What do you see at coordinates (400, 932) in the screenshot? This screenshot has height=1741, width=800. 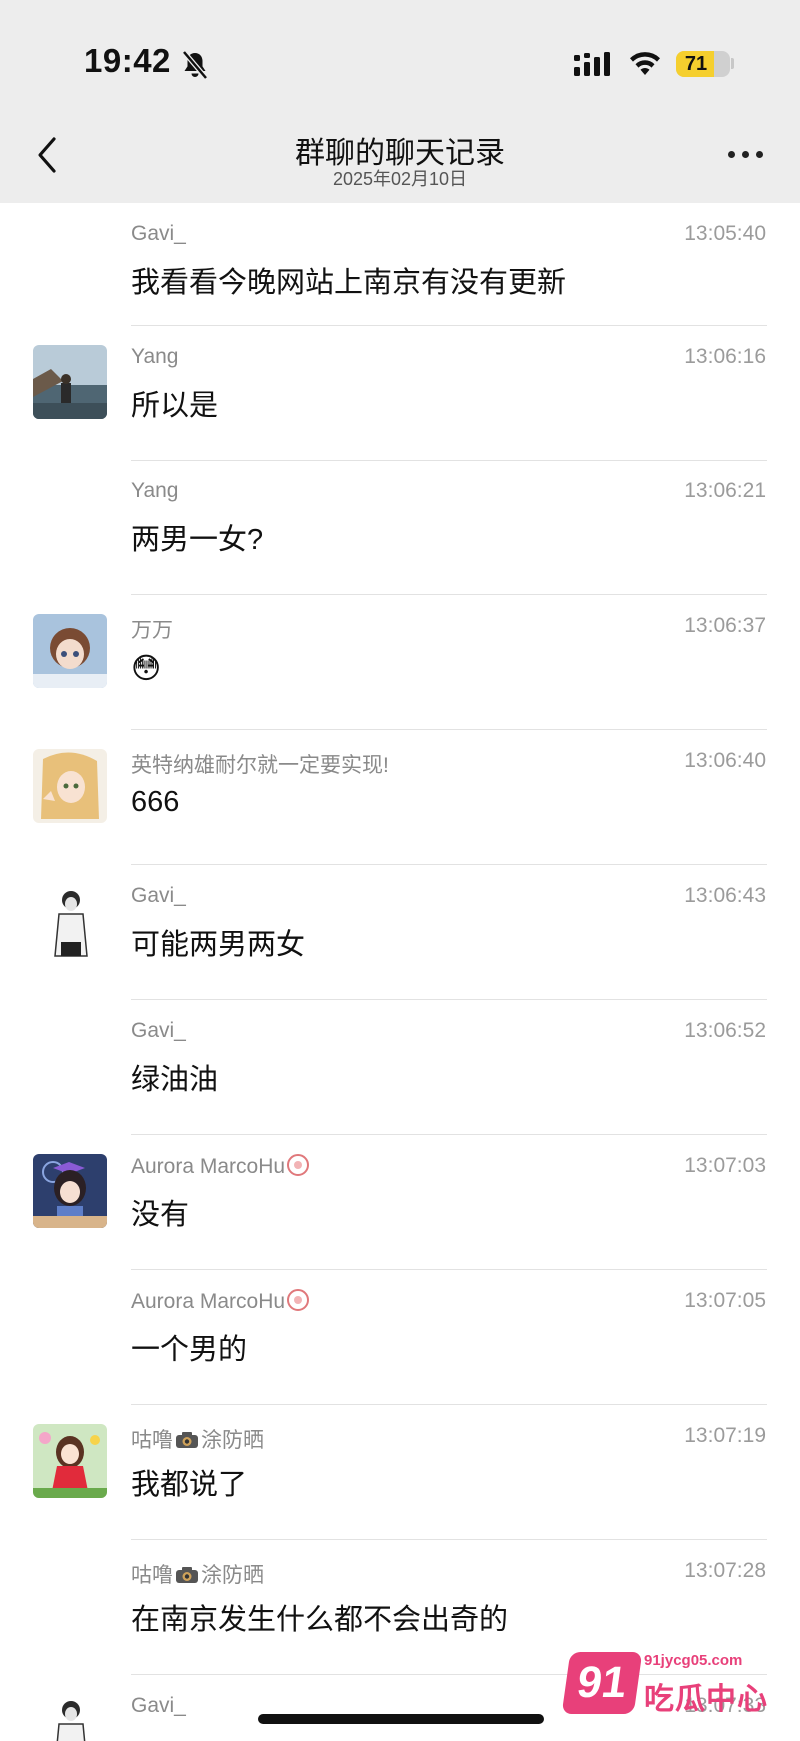 I see `message-row: Gavi_ 13:06:43 可能两男两女` at bounding box center [400, 932].